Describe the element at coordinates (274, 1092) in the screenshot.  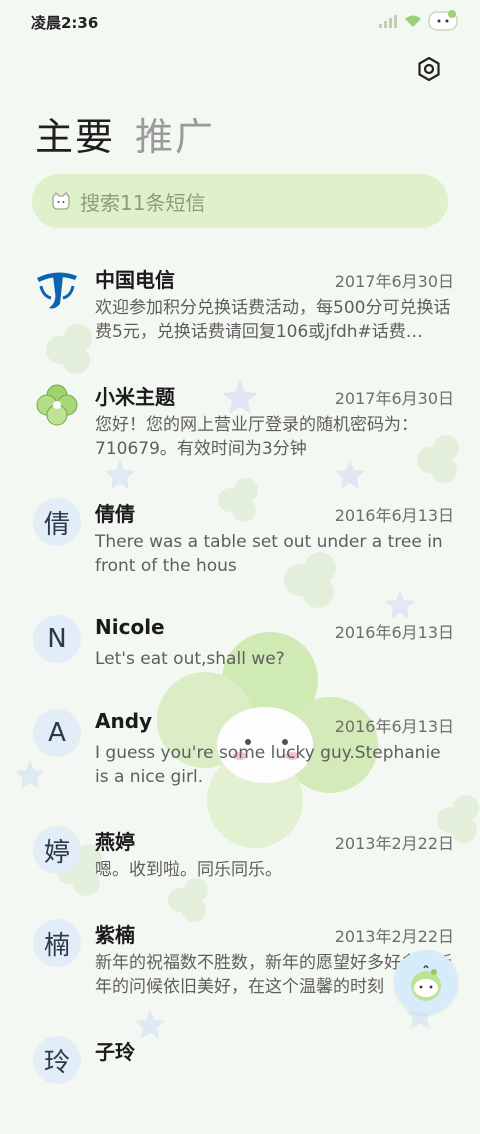
I see `message-preview` at that location.